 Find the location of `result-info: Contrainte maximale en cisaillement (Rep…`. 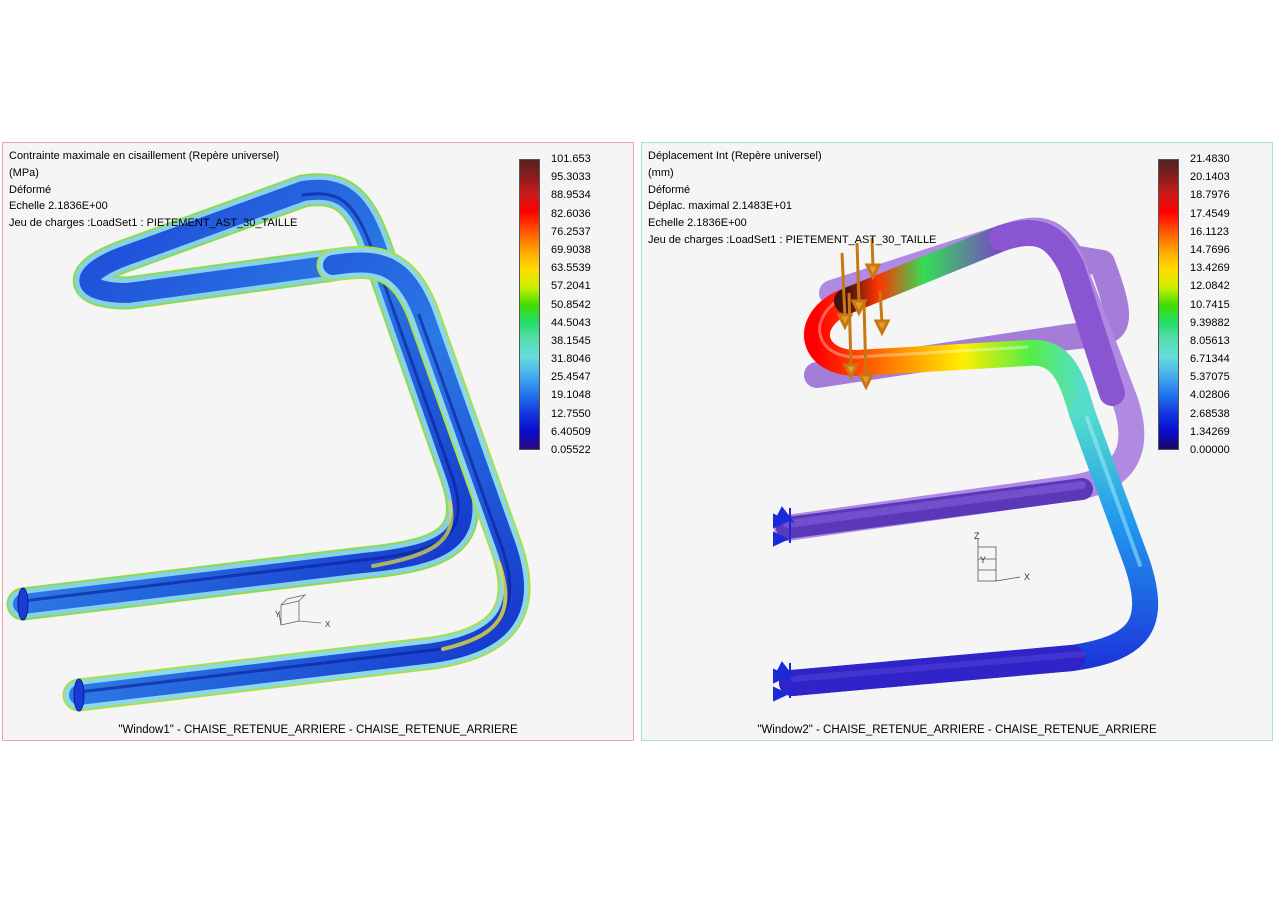

result-info: Contrainte maximale en cisaillement (Rep… is located at coordinates (153, 190).